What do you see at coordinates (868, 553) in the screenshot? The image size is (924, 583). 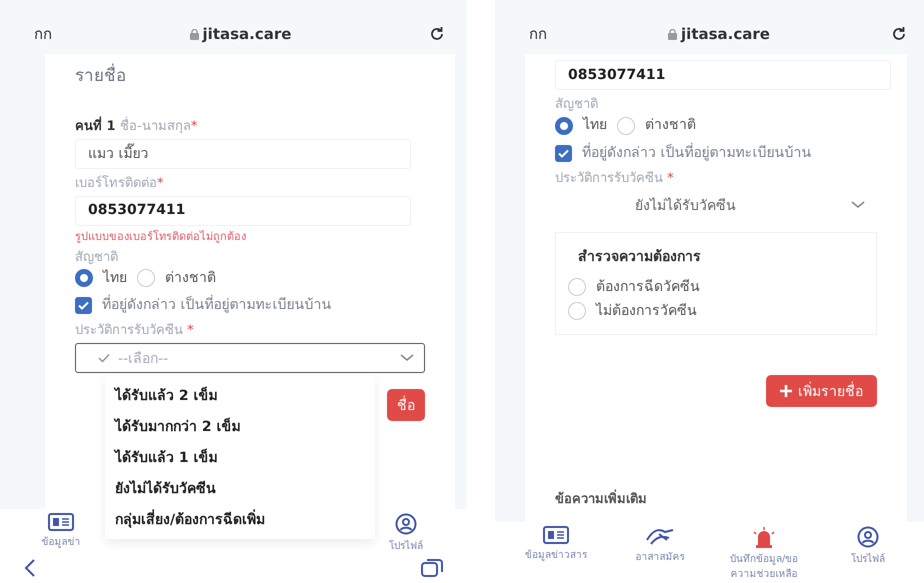 I see `nav-tab: โปรไฟล์` at bounding box center [868, 553].